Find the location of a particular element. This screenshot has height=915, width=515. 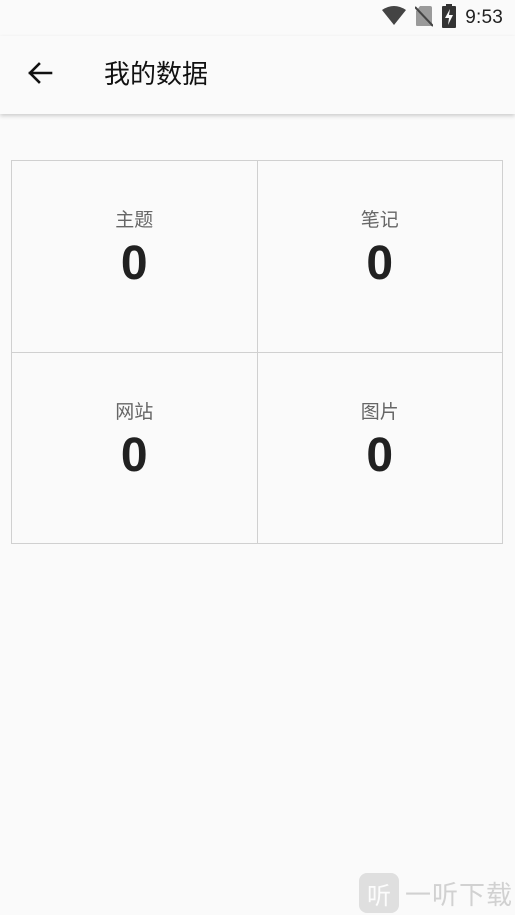

app-bar: 我的数据 is located at coordinates (257, 75).